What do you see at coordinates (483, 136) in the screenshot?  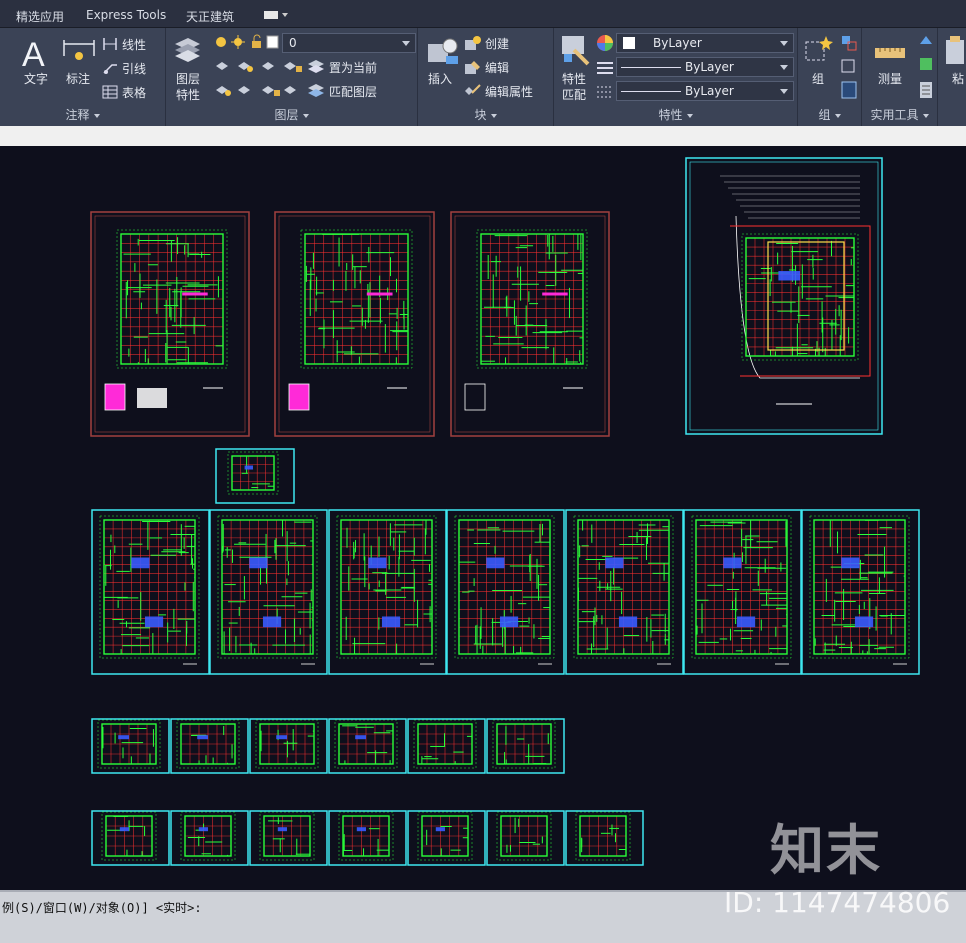 I see `ribbon-separator` at bounding box center [483, 136].